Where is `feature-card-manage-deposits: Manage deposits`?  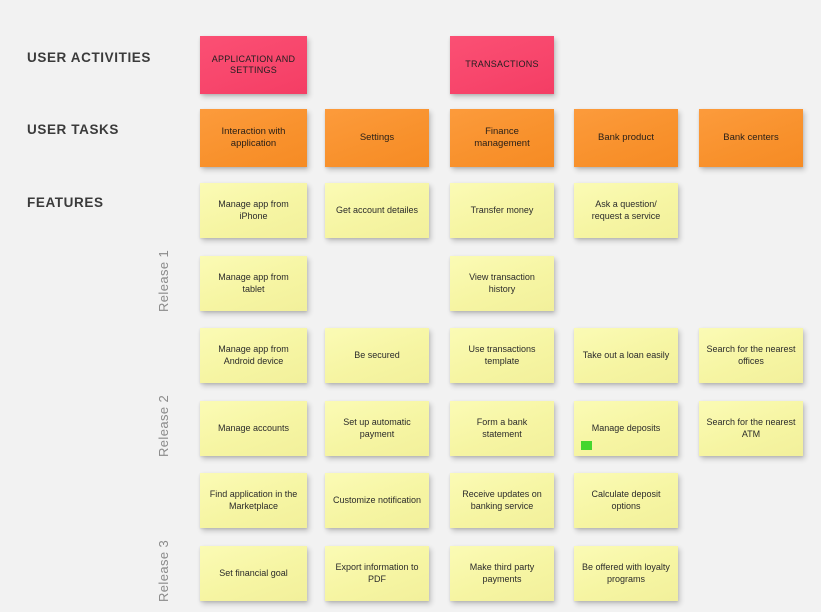 feature-card-manage-deposits: Manage deposits is located at coordinates (626, 428).